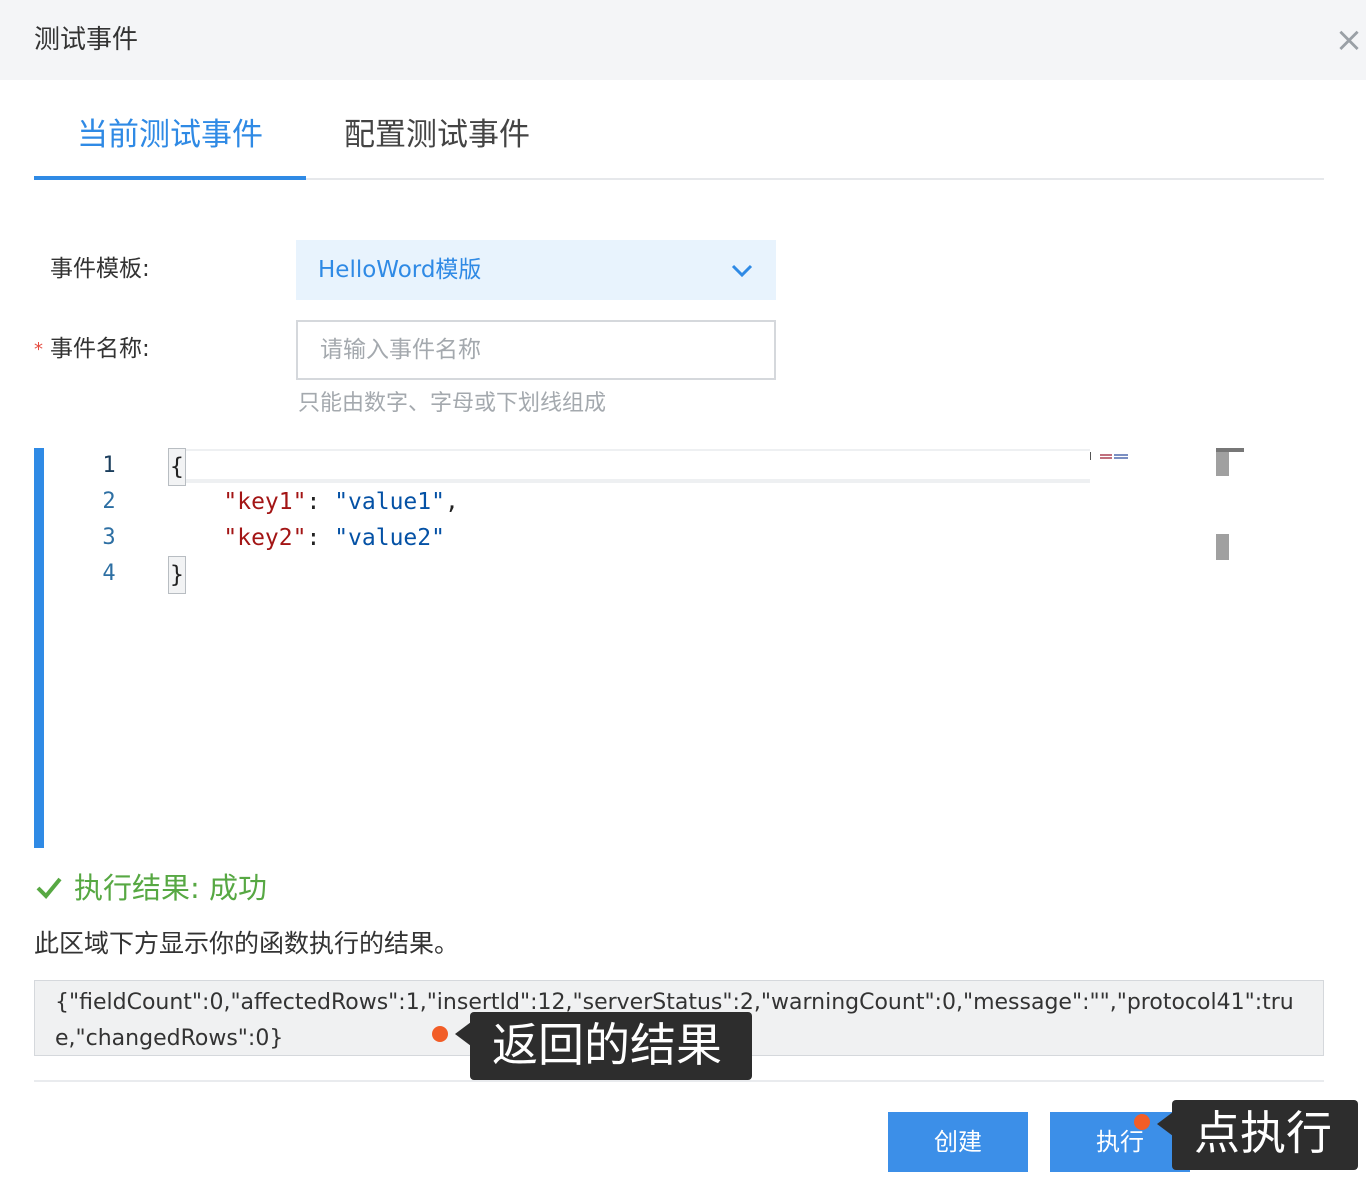  Describe the element at coordinates (389, 538) in the screenshot. I see `json-value: "value2"` at that location.